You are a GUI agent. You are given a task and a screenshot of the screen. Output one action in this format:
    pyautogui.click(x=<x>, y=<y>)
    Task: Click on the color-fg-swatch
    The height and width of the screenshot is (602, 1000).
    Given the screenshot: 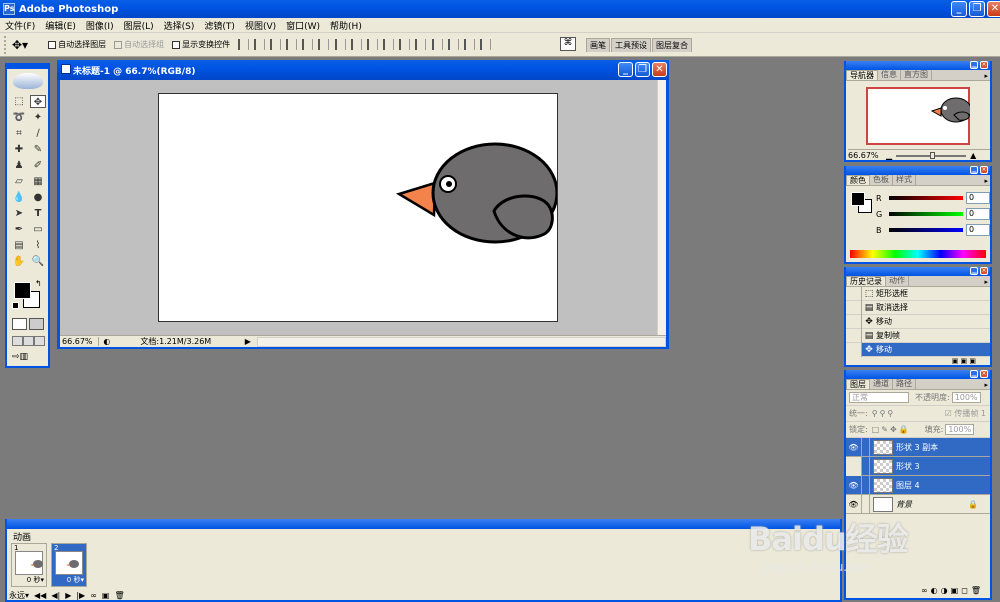 What is the action you would take?
    pyautogui.click(x=858, y=199)
    